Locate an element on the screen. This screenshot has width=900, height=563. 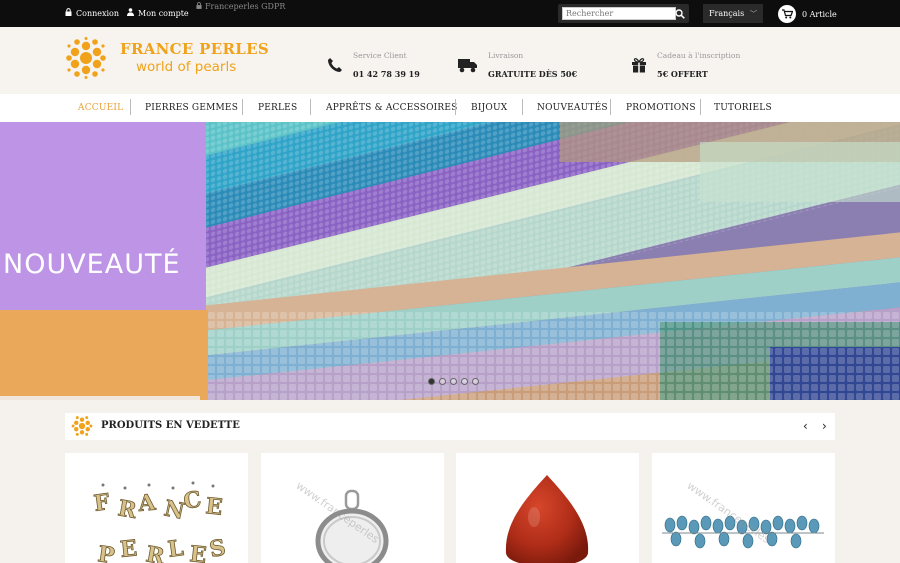
chevron-left-icon: ‹ is located at coordinates (805, 426).